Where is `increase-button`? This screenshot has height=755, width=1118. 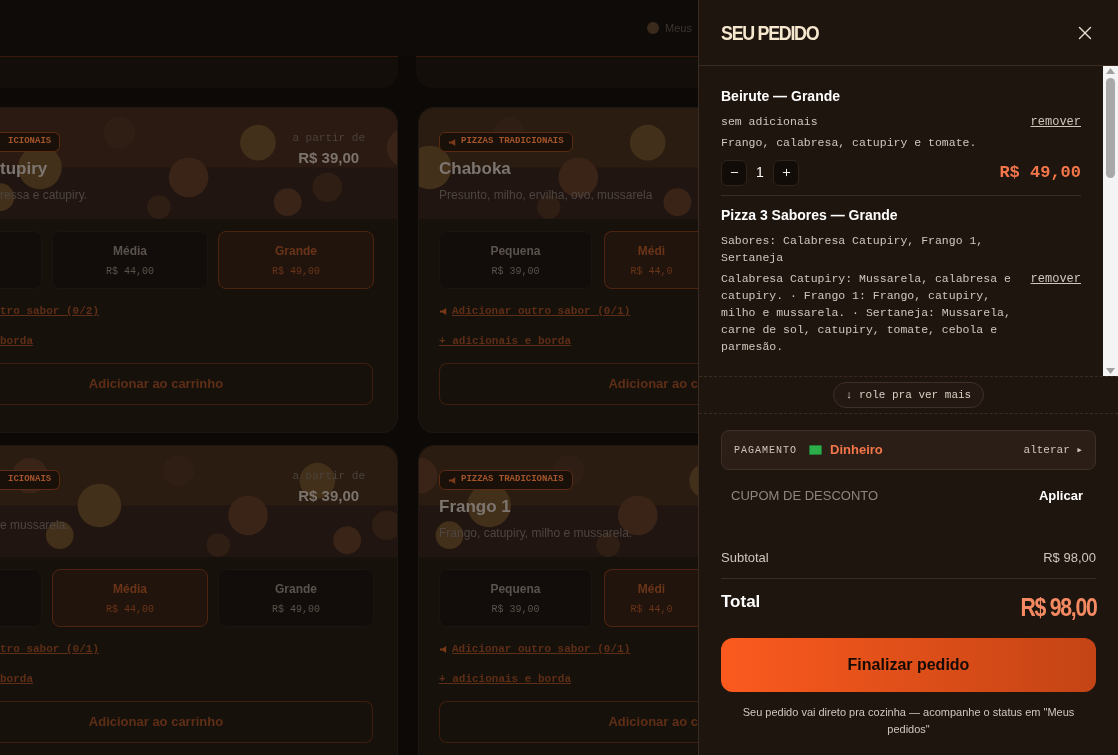
increase-button is located at coordinates (786, 172).